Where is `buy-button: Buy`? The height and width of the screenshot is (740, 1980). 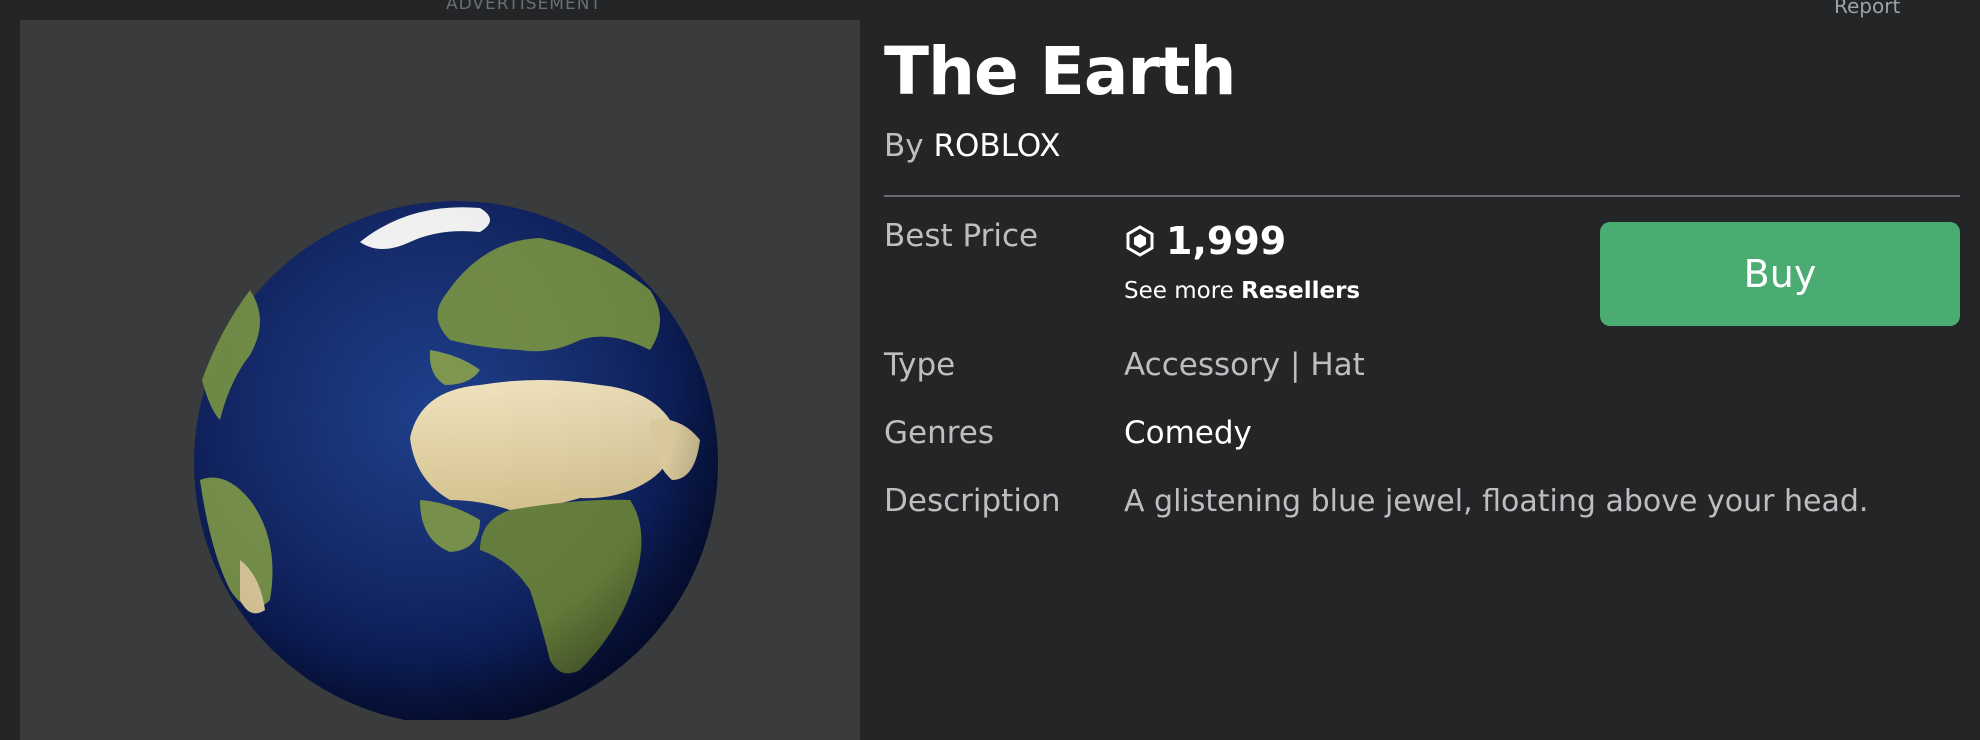
buy-button: Buy is located at coordinates (1780, 274).